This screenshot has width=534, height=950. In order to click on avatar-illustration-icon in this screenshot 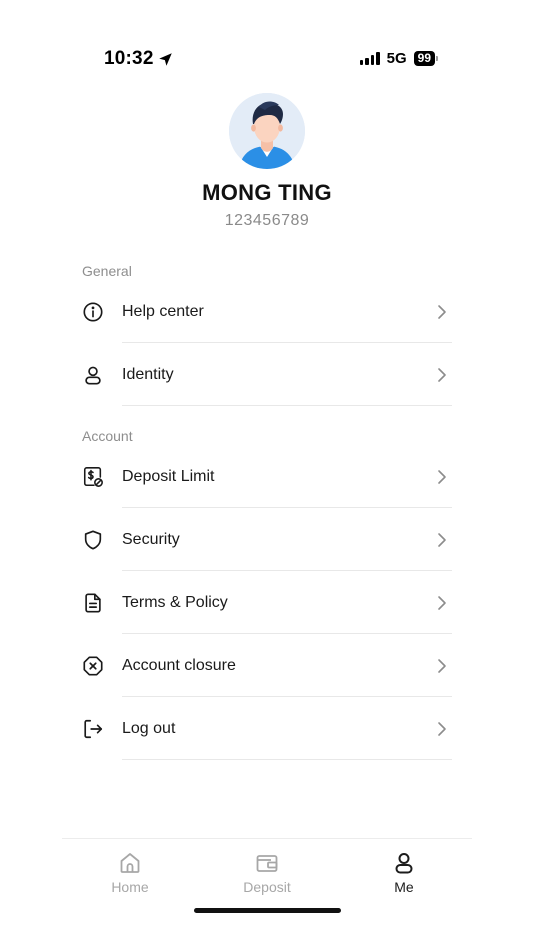, I will do `click(267, 131)`.